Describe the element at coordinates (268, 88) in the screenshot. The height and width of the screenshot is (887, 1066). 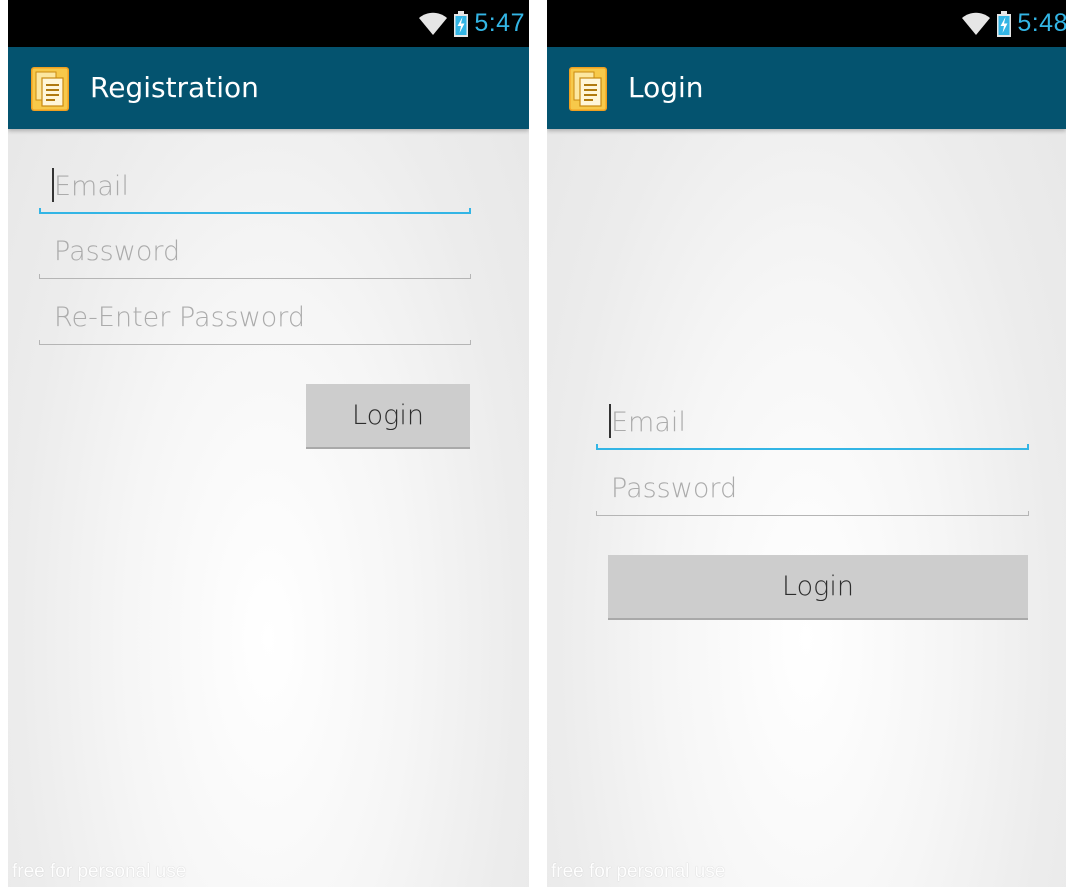
I see `action-bar: Registration` at that location.